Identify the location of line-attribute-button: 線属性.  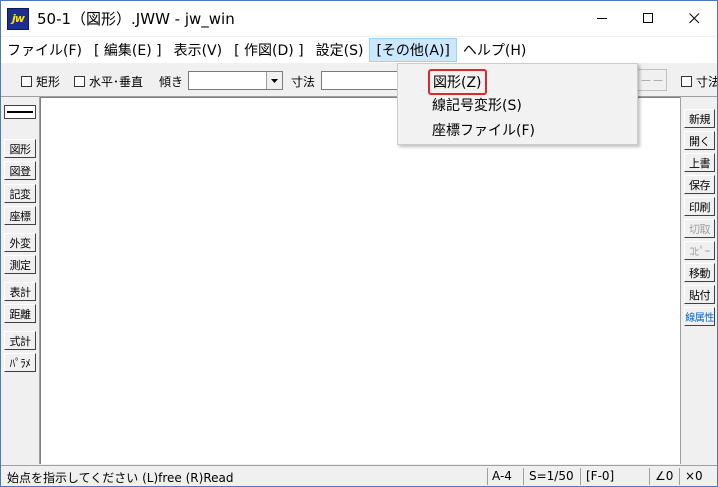
(699, 316).